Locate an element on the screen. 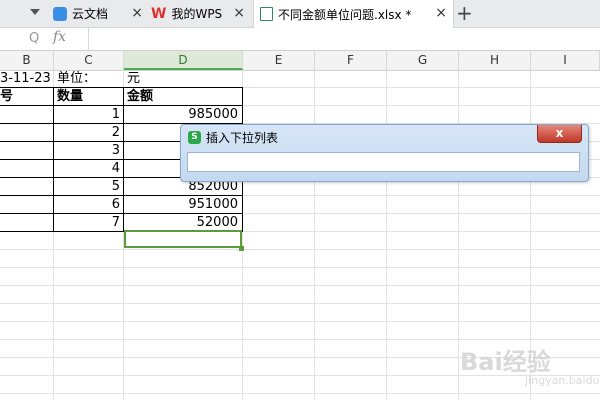  cell-b2: 号 is located at coordinates (6, 97).